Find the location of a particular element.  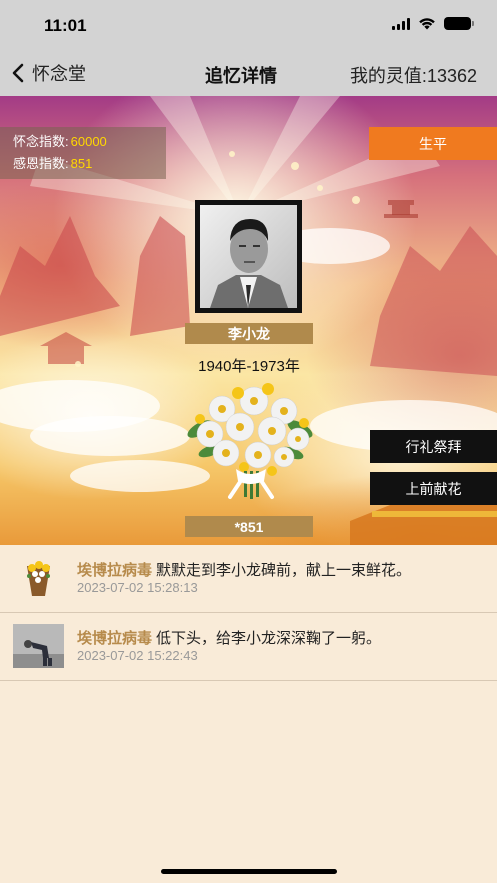

home-indicator is located at coordinates (249, 871).